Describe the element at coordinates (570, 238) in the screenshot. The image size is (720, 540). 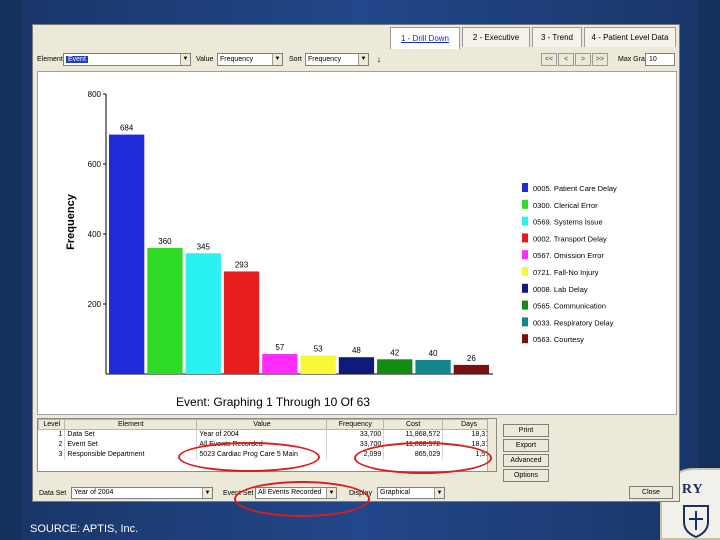
I see `legend-label: 0002. Transport Delay` at that location.